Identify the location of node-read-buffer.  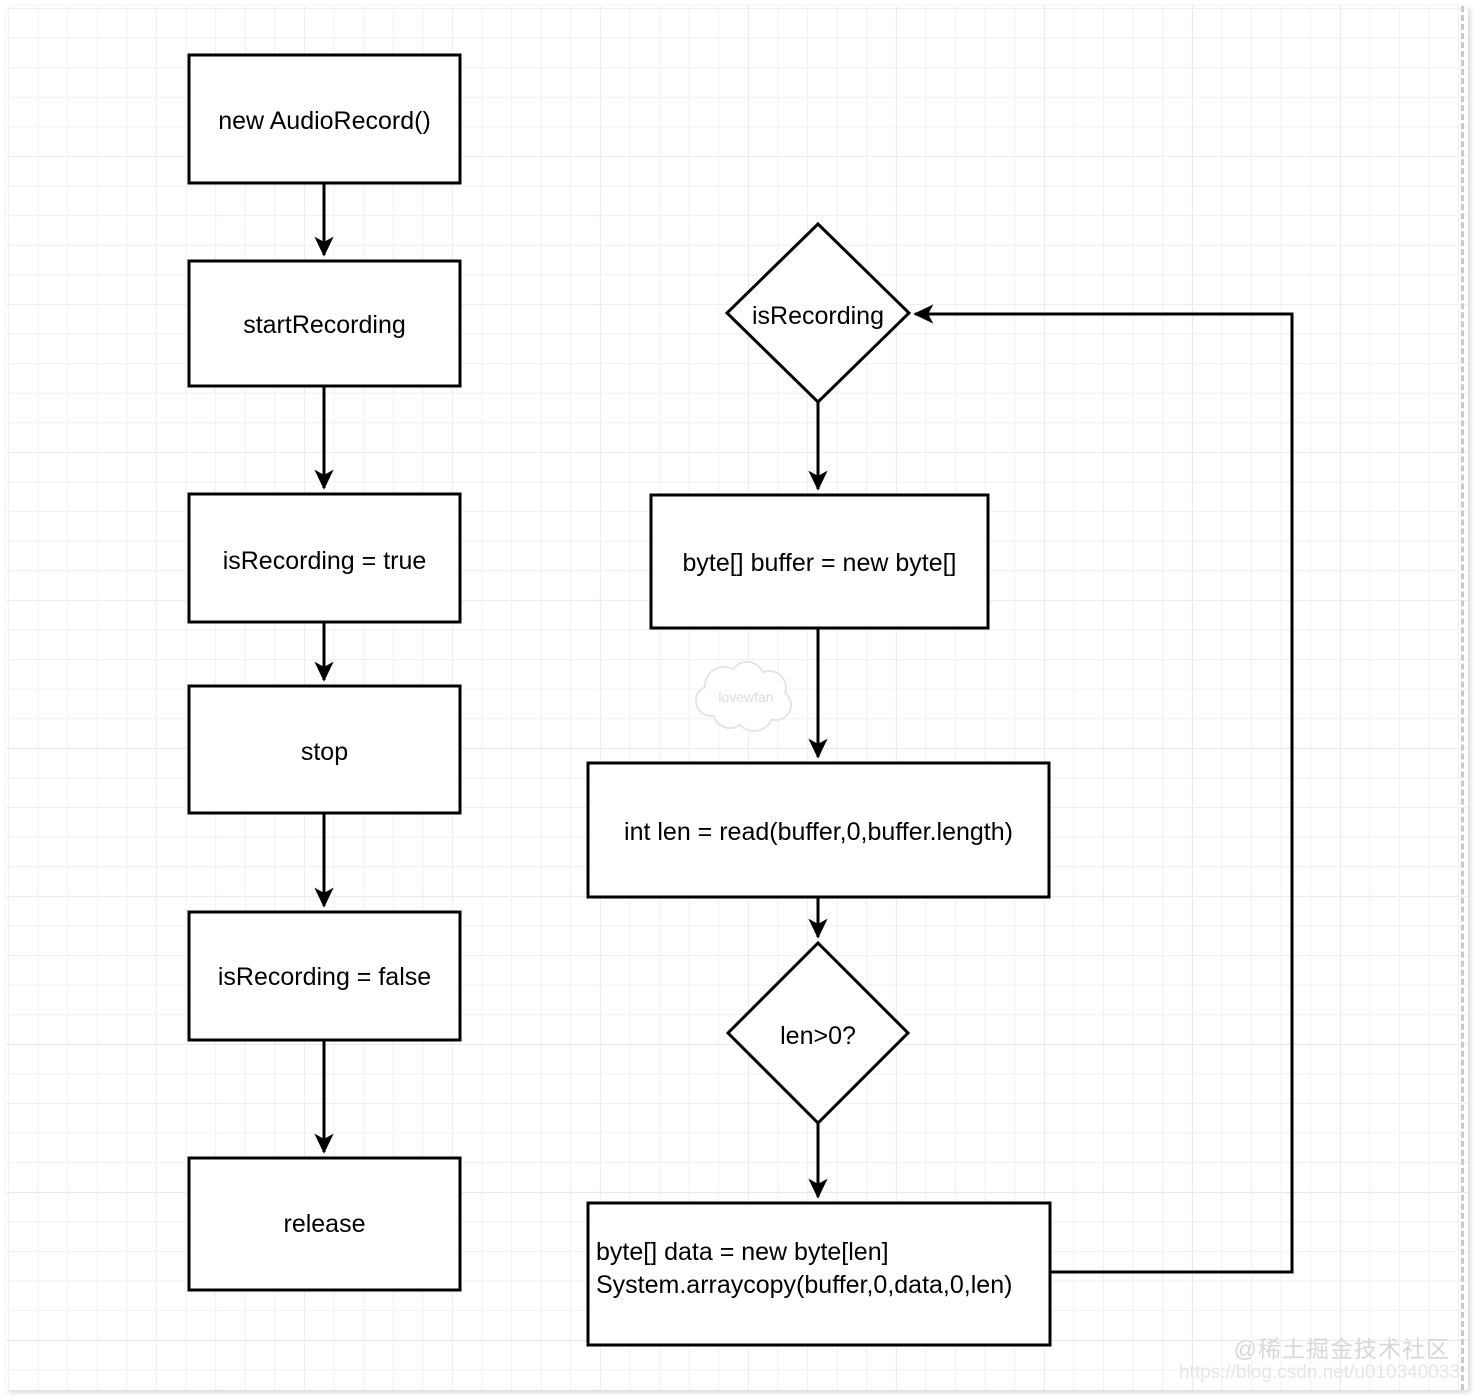
(818, 830).